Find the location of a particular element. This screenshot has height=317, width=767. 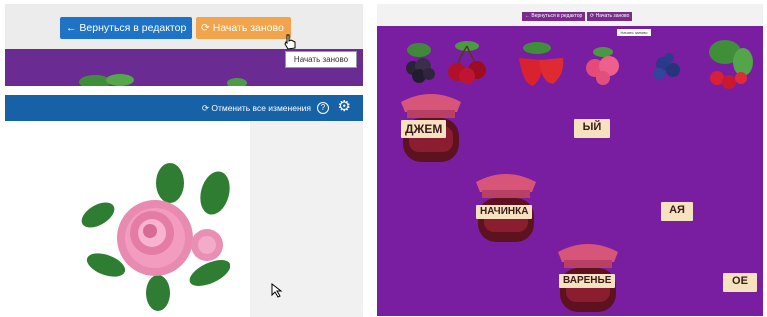

back-to-editor-label: Вернуться в редактор is located at coordinates (133, 28).